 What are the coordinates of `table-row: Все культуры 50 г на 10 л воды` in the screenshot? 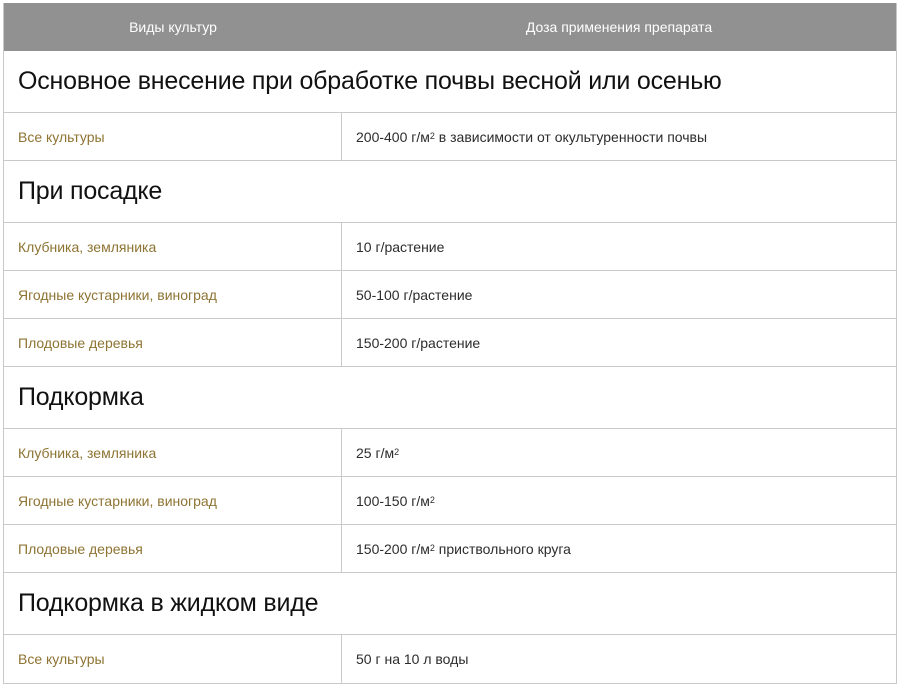 It's located at (450, 659).